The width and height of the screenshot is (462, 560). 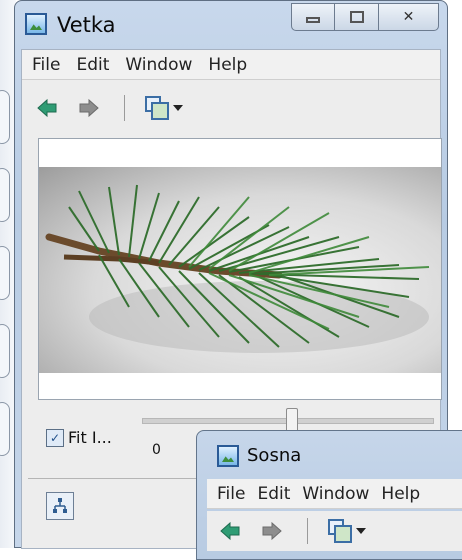 I want to click on close-icon: ✕, so click(x=408, y=17).